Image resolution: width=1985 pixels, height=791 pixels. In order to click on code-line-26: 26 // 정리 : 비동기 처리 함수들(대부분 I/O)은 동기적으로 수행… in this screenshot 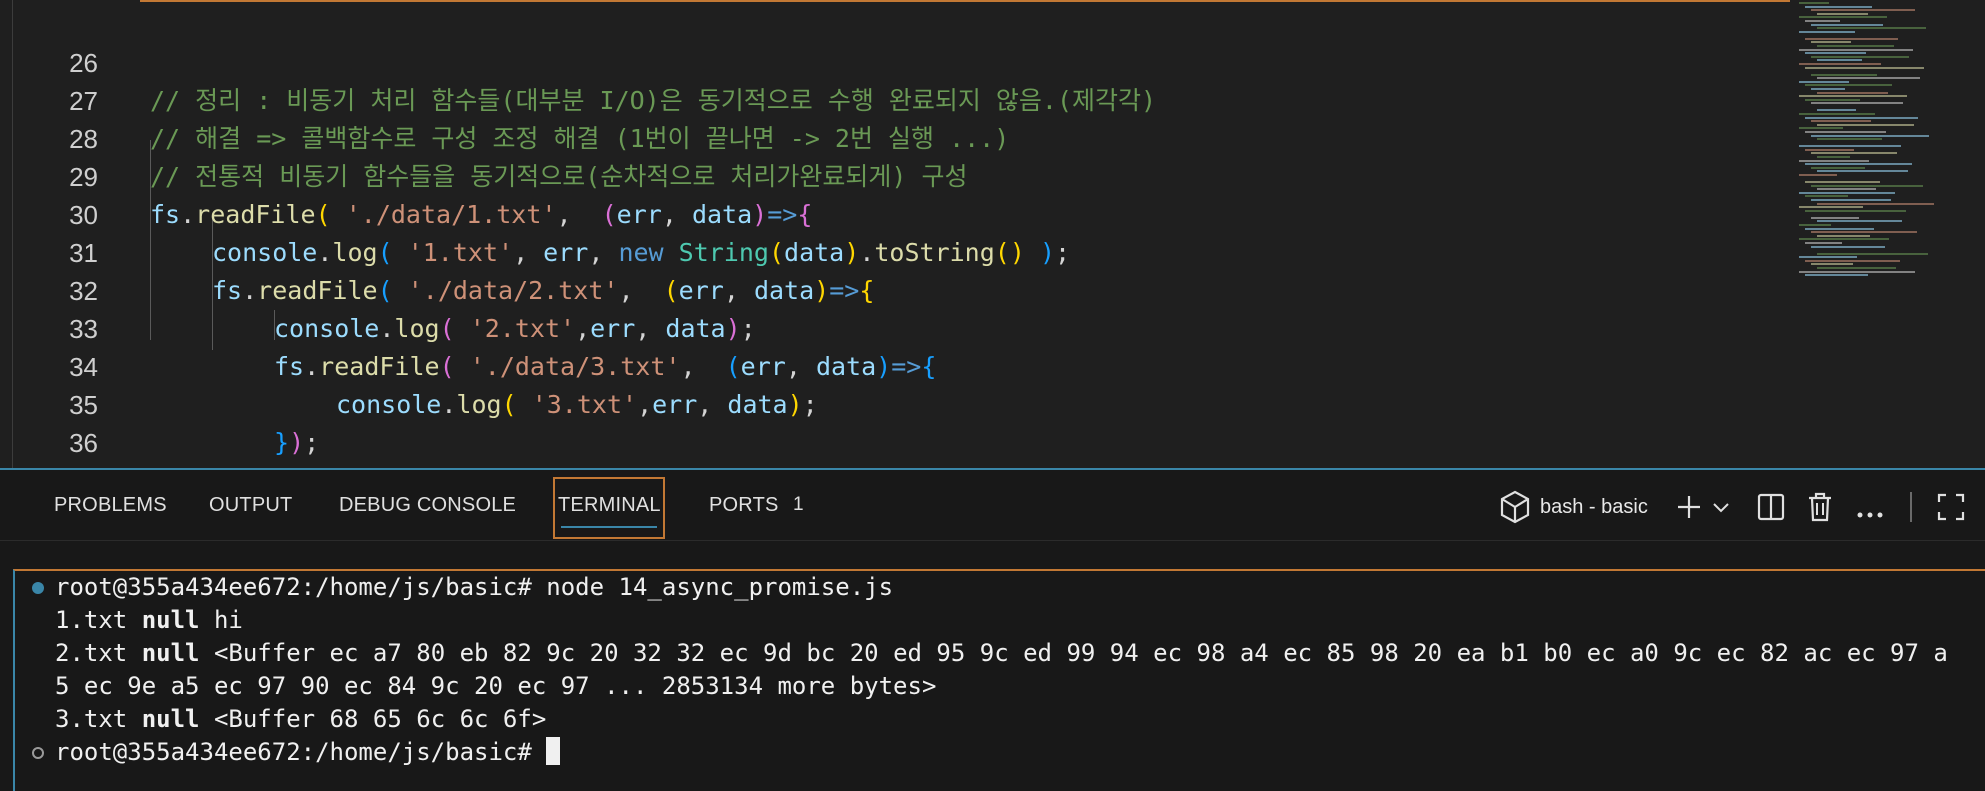, I will do `click(578, 60)`.